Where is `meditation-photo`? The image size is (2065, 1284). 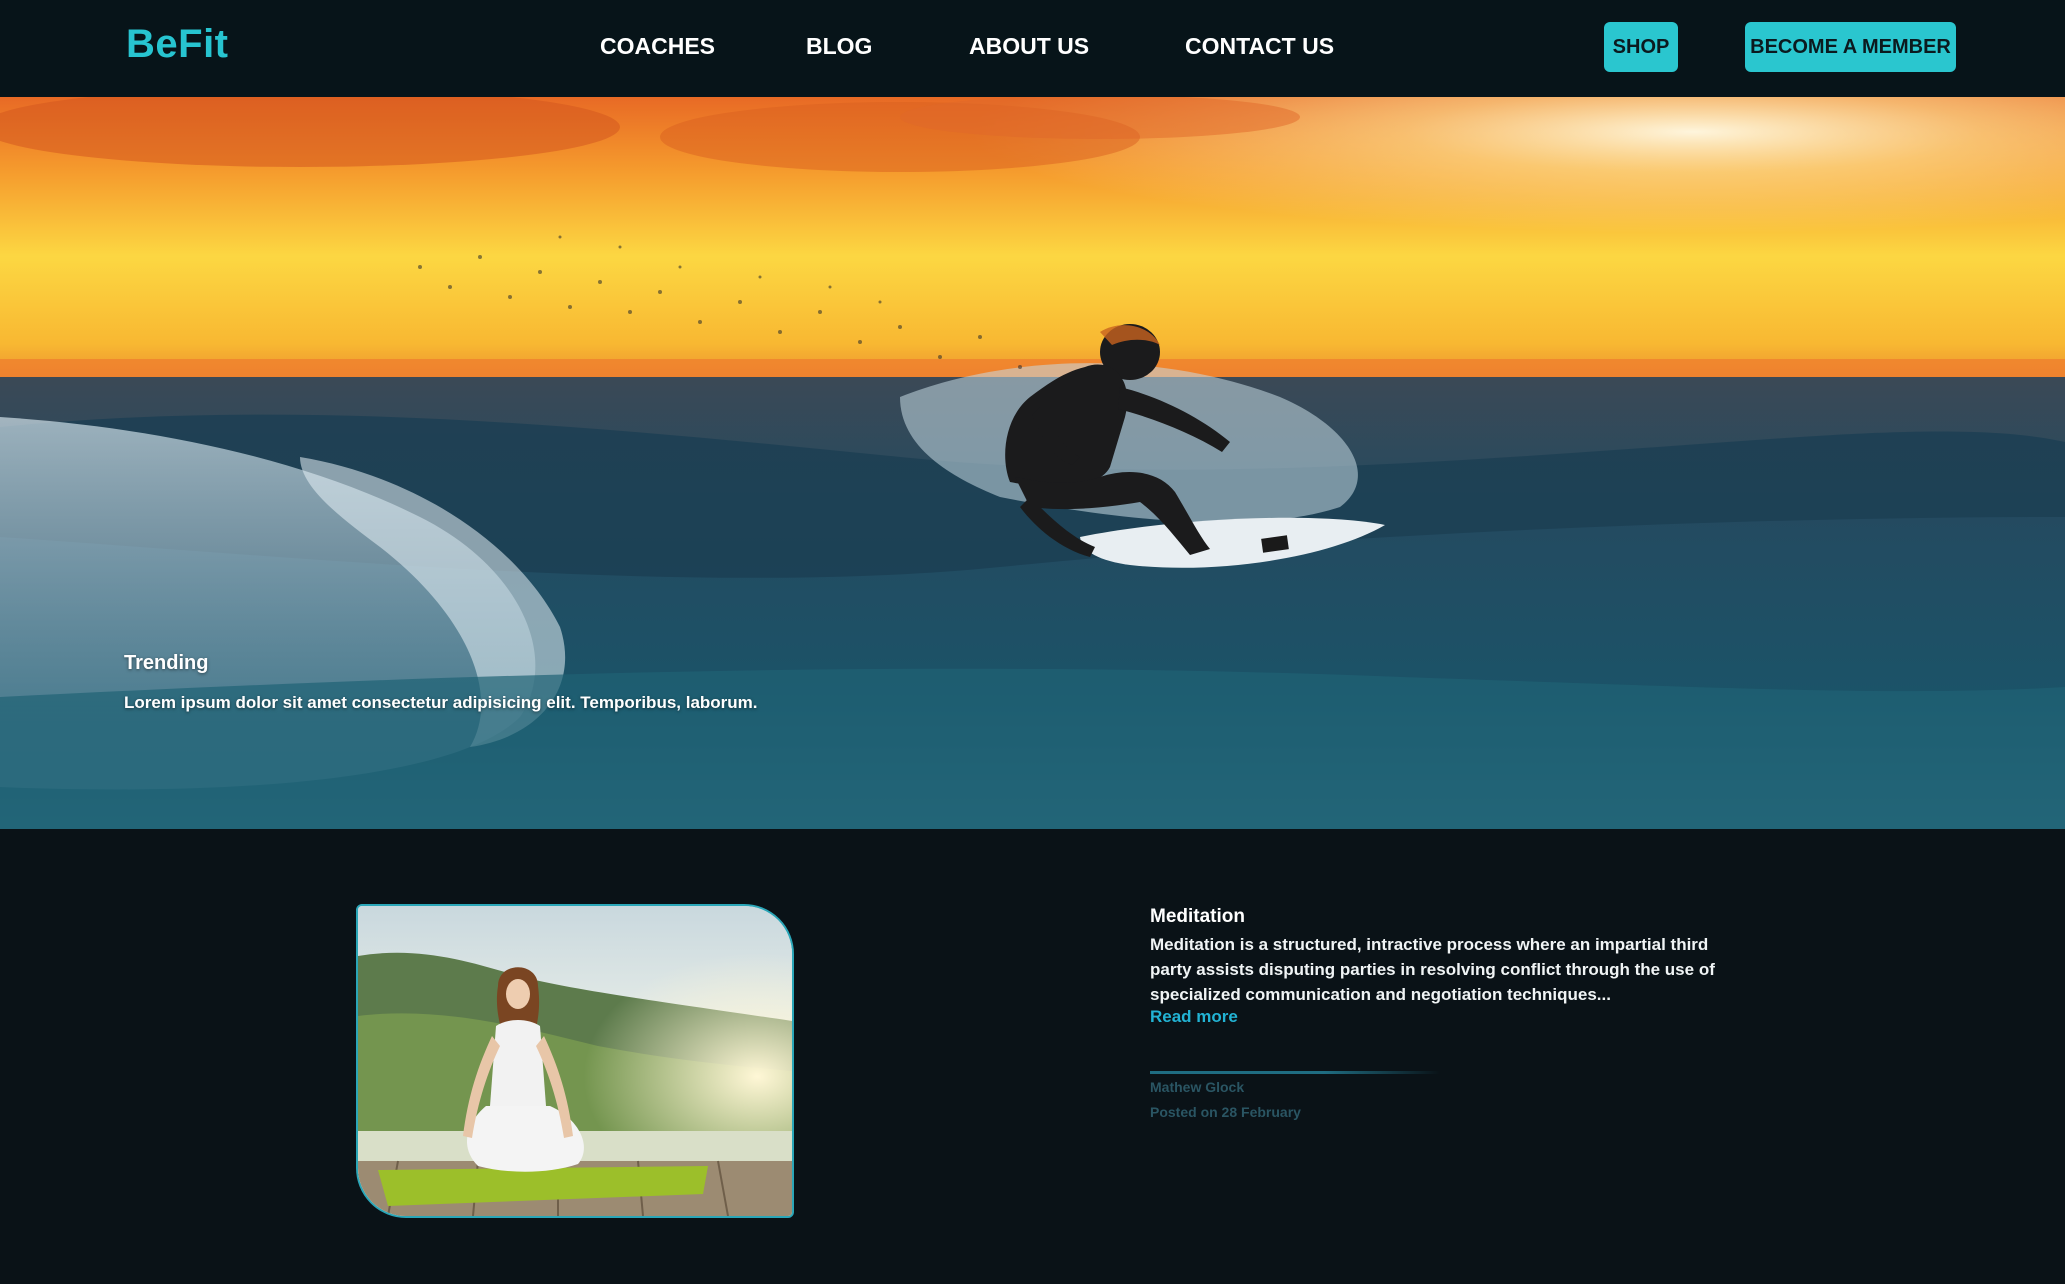 meditation-photo is located at coordinates (575, 1061).